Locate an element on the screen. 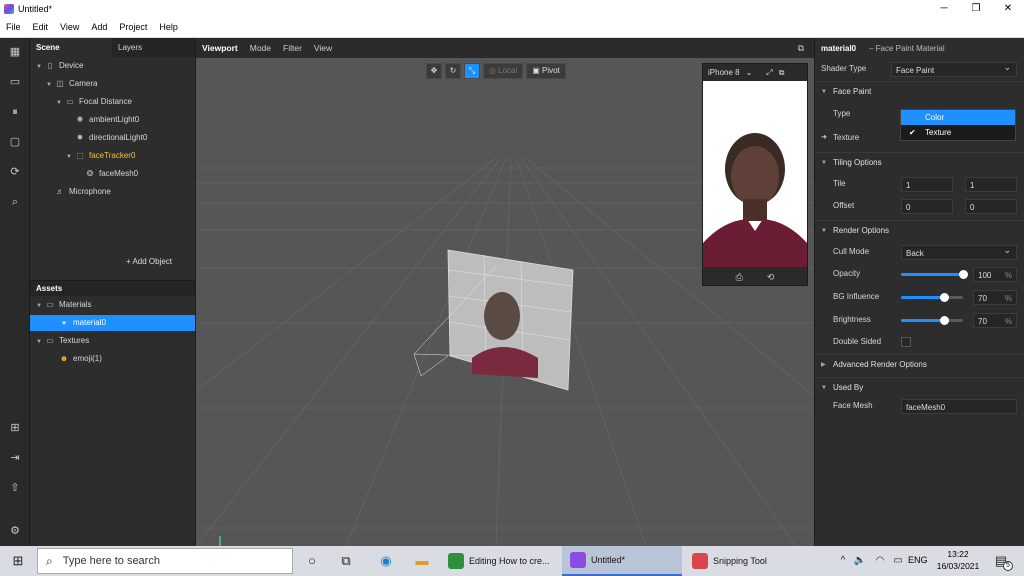 This screenshot has height=576, width=1024. advanced-render-section: ▶ Advanced Render Options is located at coordinates (919, 364).